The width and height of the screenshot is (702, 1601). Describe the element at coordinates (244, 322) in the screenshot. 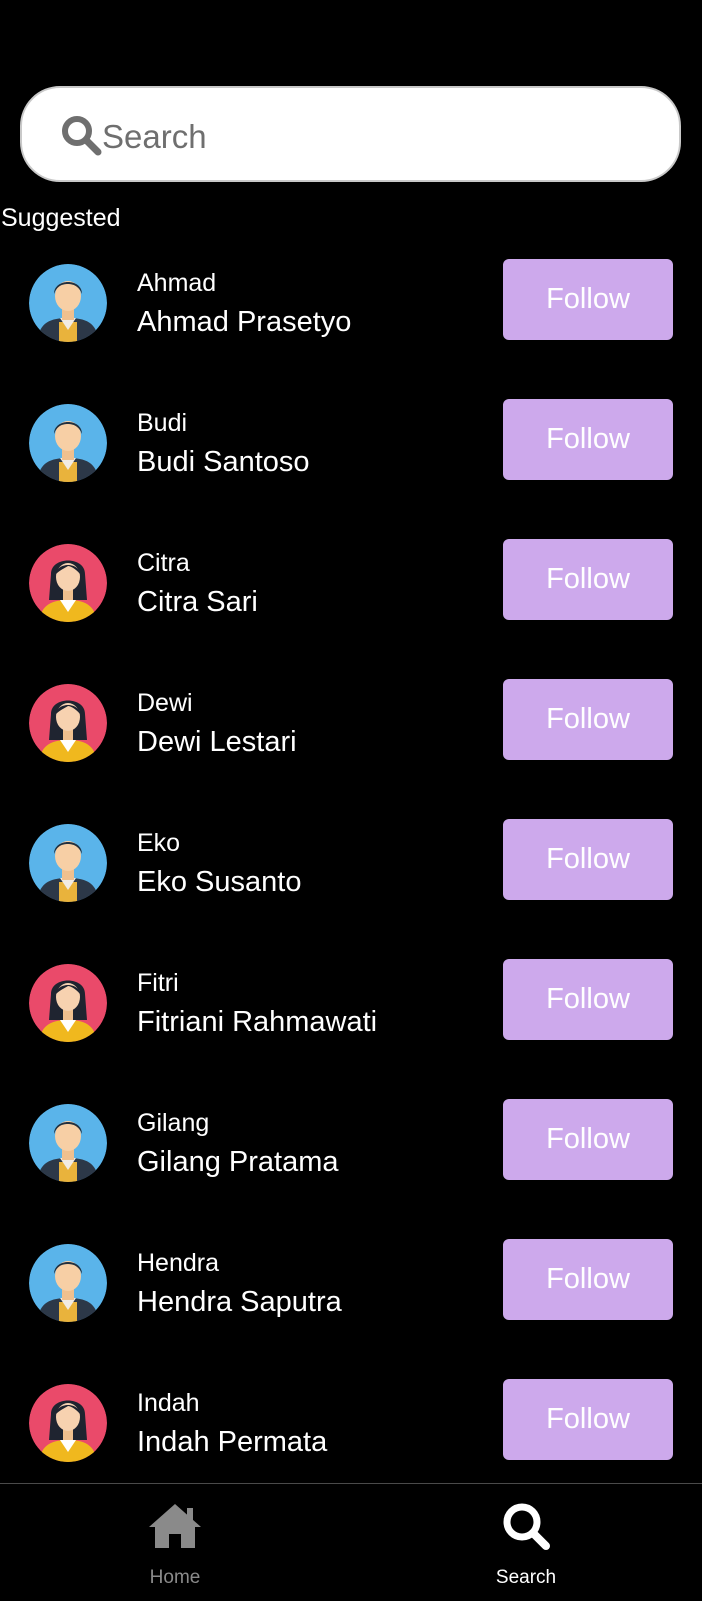

I see `full-name: Ahmad Prasetyo` at that location.